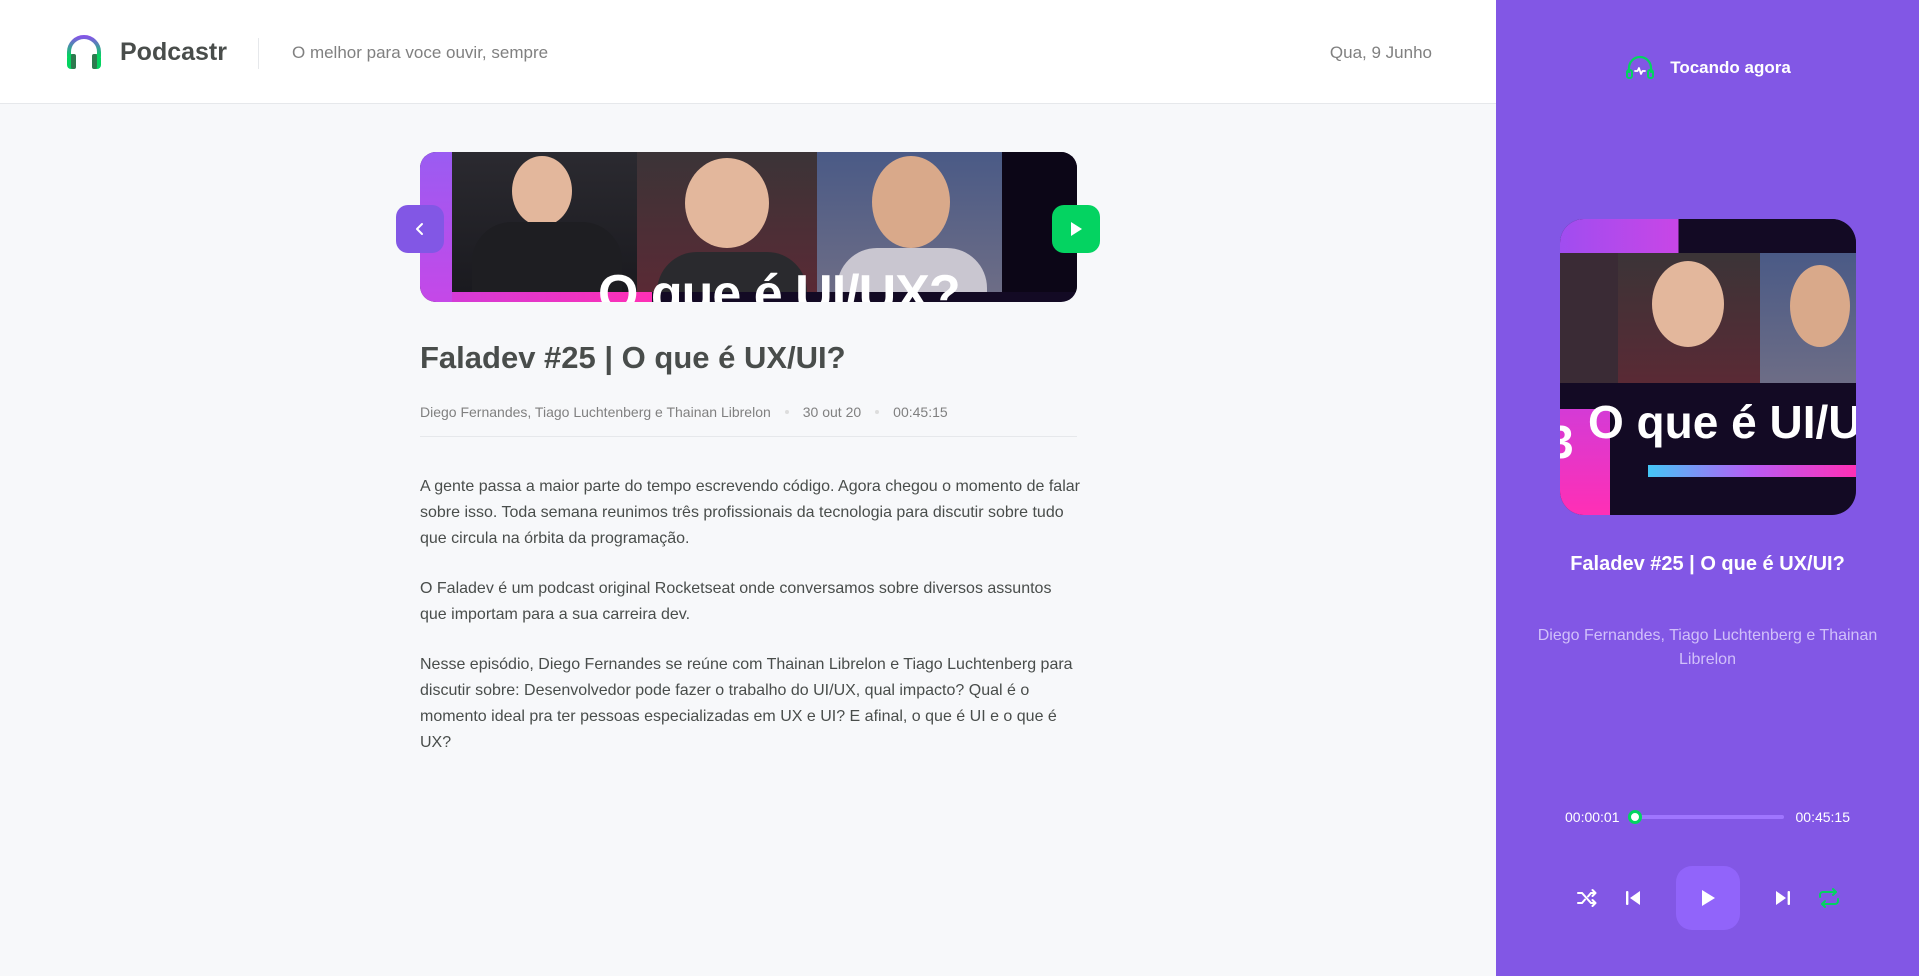  What do you see at coordinates (1707, 564) in the screenshot?
I see `player-episode-title: Faladev #25 | O que é UX/UI?` at bounding box center [1707, 564].